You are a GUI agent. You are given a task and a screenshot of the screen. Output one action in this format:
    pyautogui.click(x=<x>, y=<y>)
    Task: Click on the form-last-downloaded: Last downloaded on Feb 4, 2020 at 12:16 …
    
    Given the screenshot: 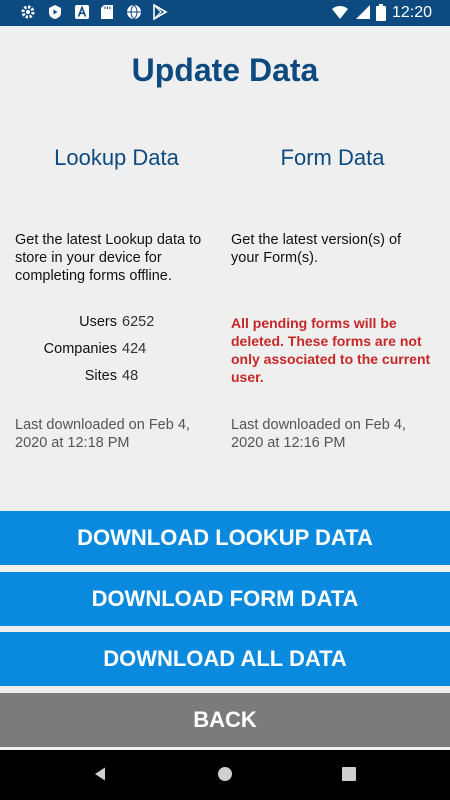 What is the action you would take?
    pyautogui.click(x=318, y=434)
    